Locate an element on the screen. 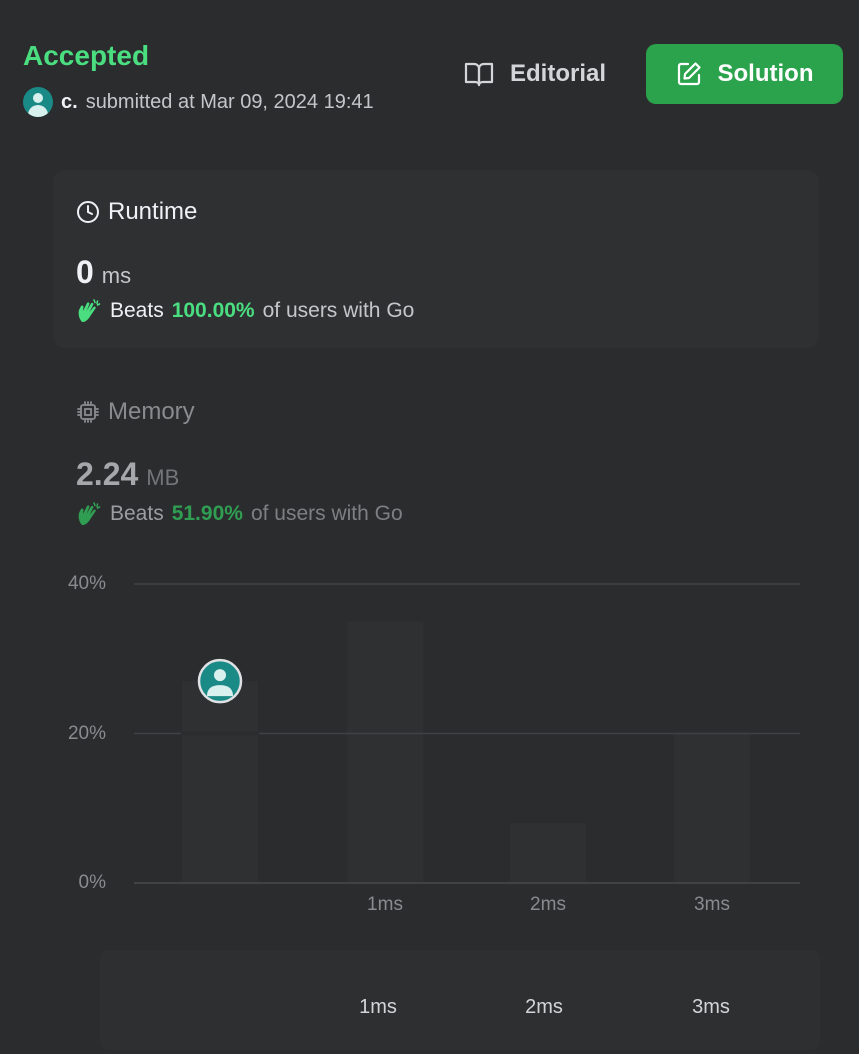 The height and width of the screenshot is (1054, 859). runtime-title-text: Runtime is located at coordinates (153, 211).